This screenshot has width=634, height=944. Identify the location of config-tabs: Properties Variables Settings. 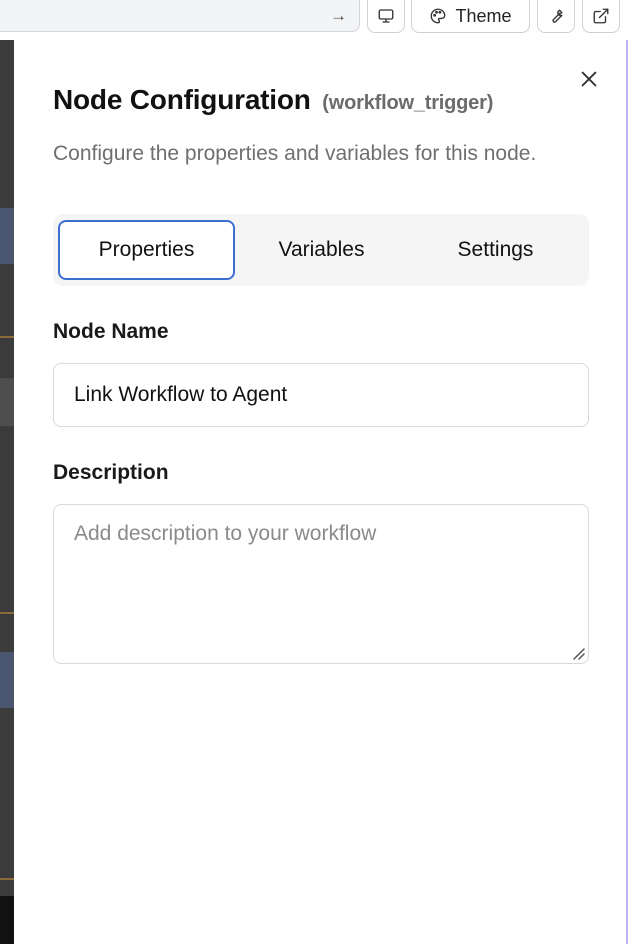
(321, 250).